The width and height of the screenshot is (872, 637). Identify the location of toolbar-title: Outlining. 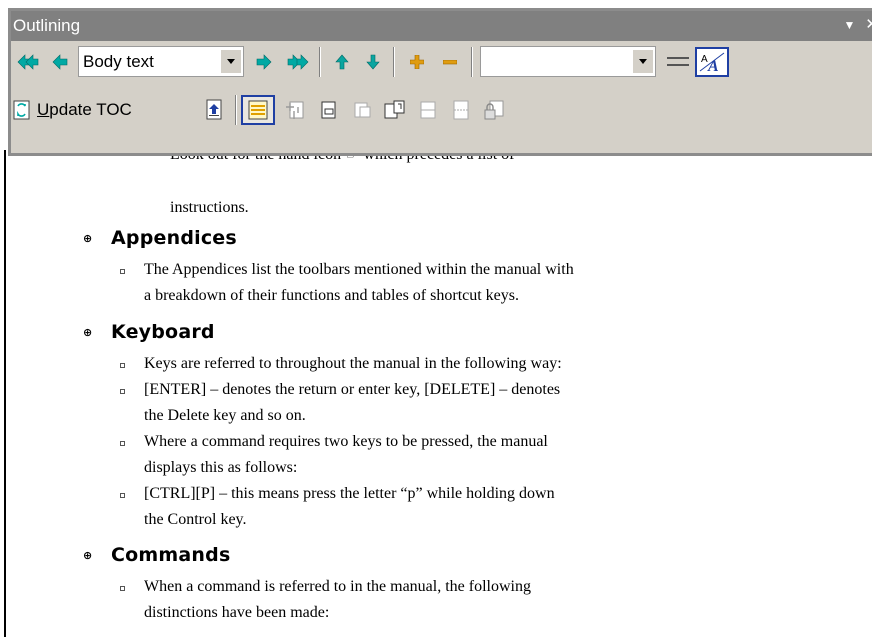
(47, 25).